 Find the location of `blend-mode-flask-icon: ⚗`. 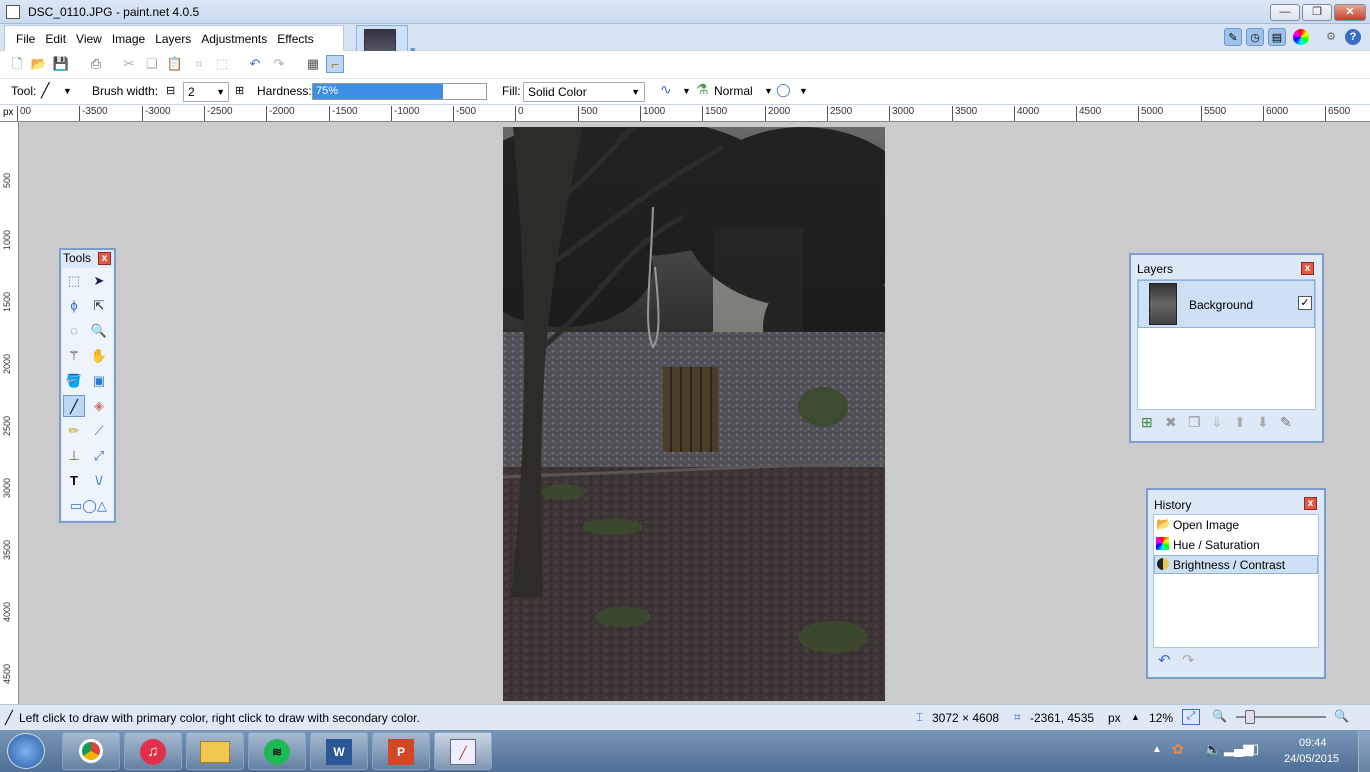

blend-mode-flask-icon: ⚗ is located at coordinates (702, 89).